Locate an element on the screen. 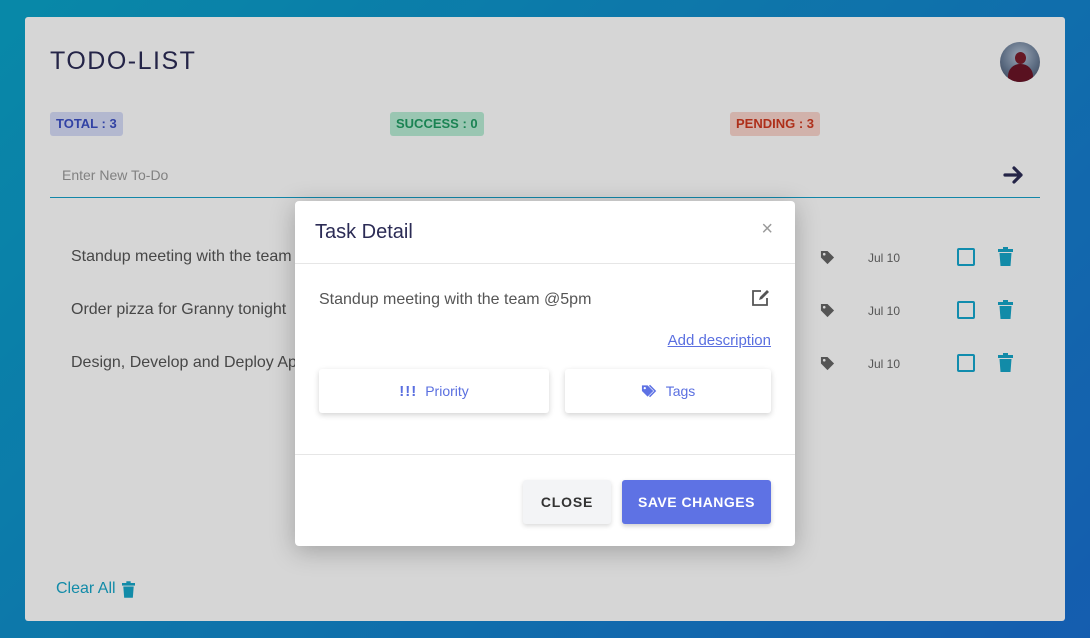 The width and height of the screenshot is (1090, 638). priority-button: !!! Priority is located at coordinates (434, 391).